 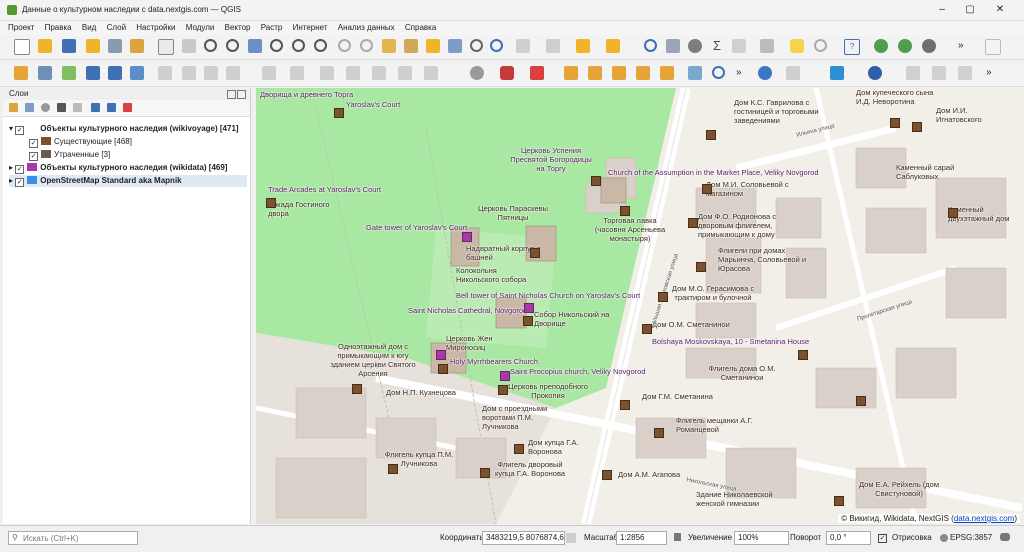 I want to click on map-label: Дом Г.М. Сметанина, so click(x=677, y=396).